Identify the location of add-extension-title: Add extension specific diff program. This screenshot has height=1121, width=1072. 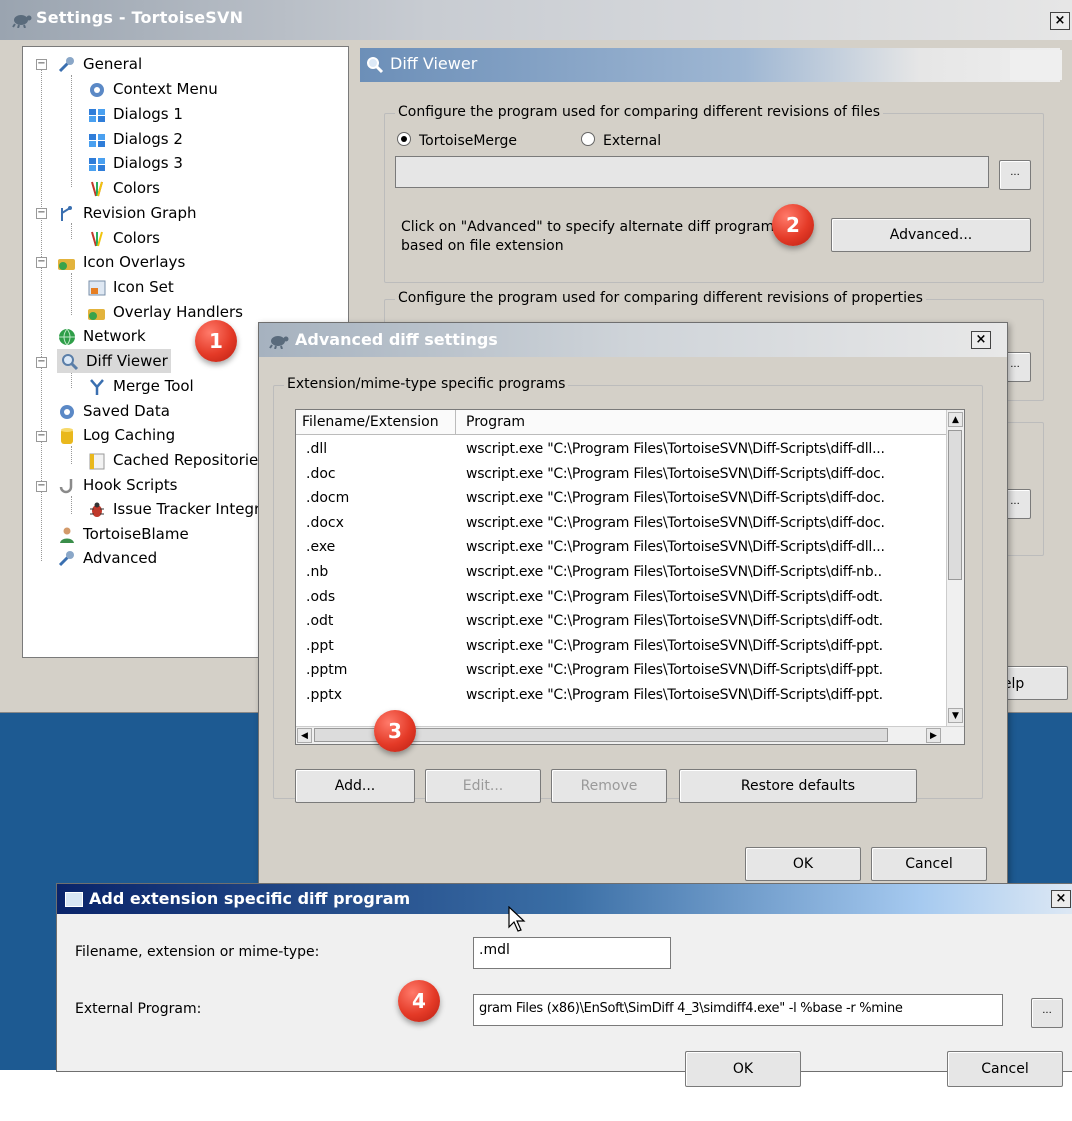
(250, 898).